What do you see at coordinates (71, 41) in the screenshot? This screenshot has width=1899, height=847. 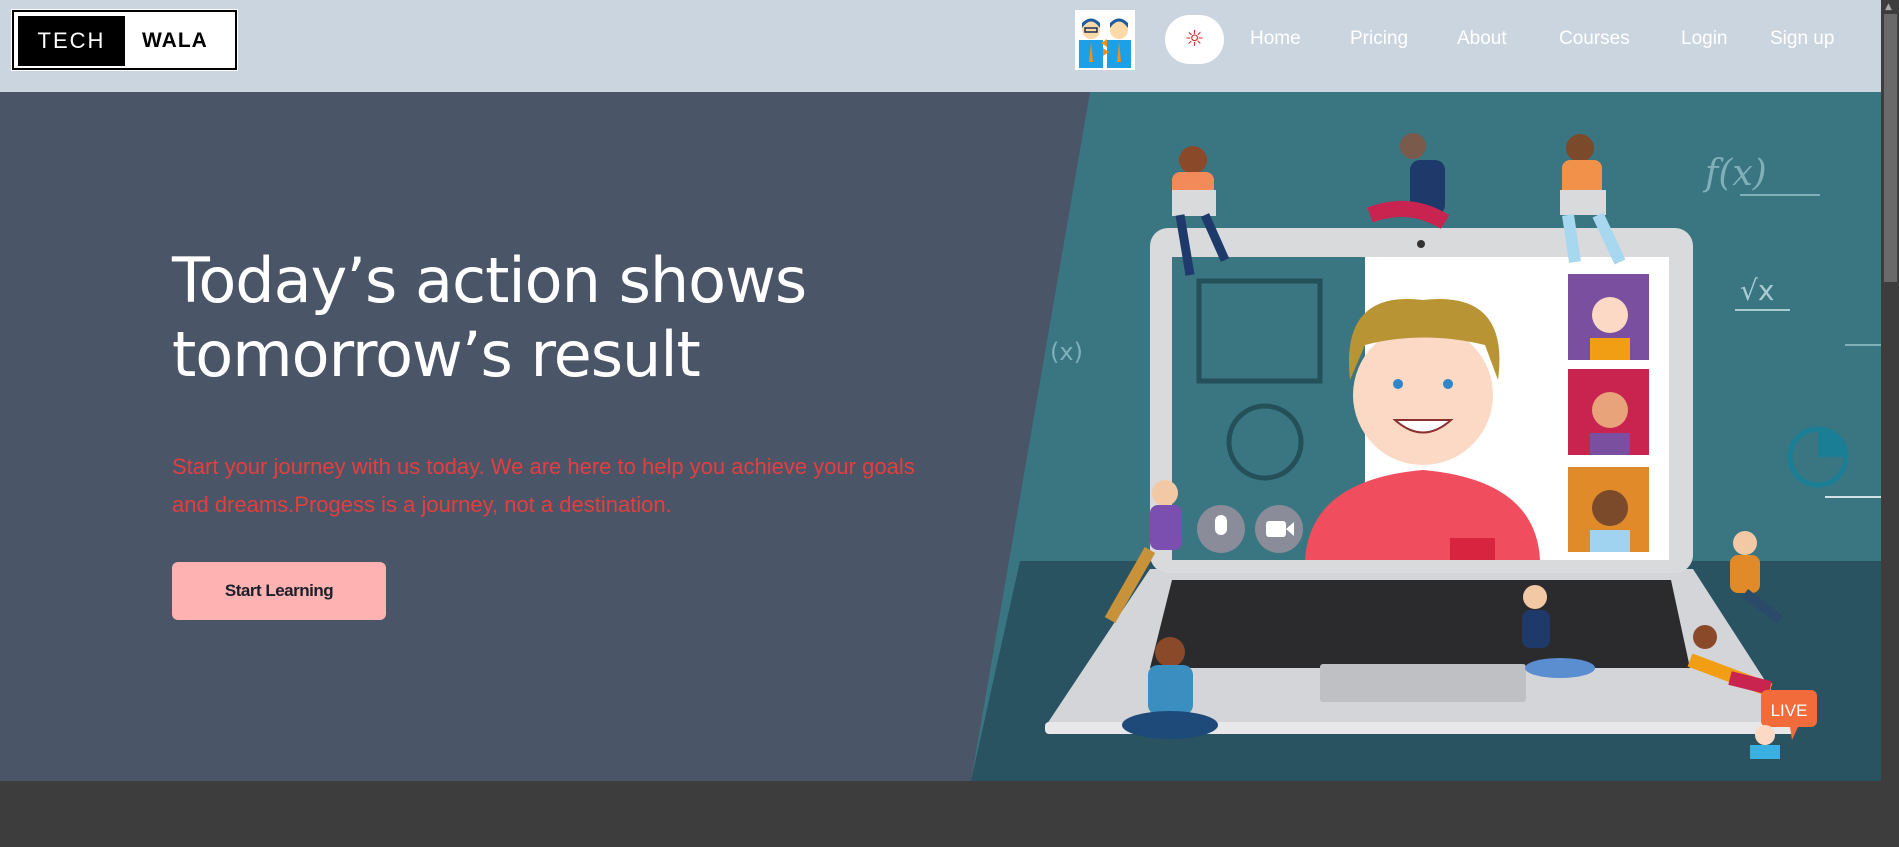 I see `logo-tech: TECH` at bounding box center [71, 41].